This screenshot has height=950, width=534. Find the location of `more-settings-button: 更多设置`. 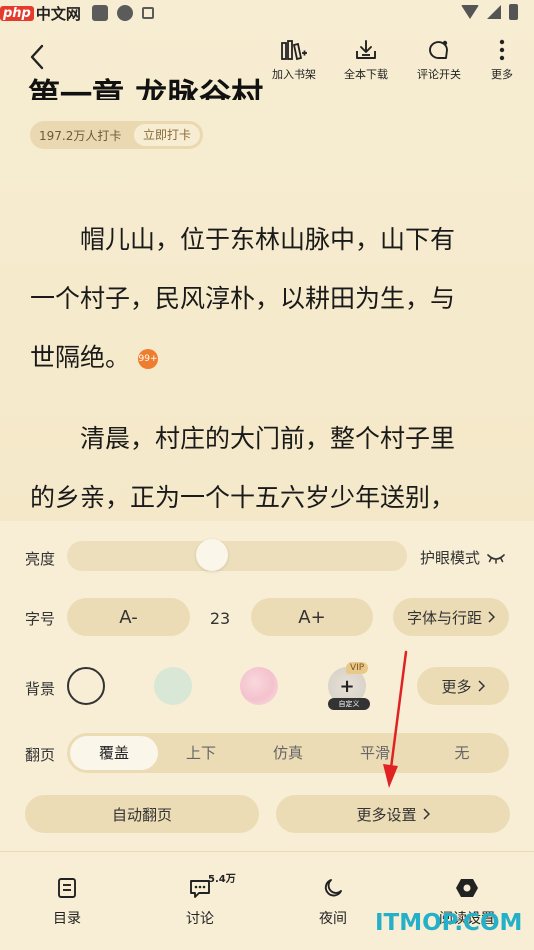

more-settings-button: 更多设置 is located at coordinates (393, 814).